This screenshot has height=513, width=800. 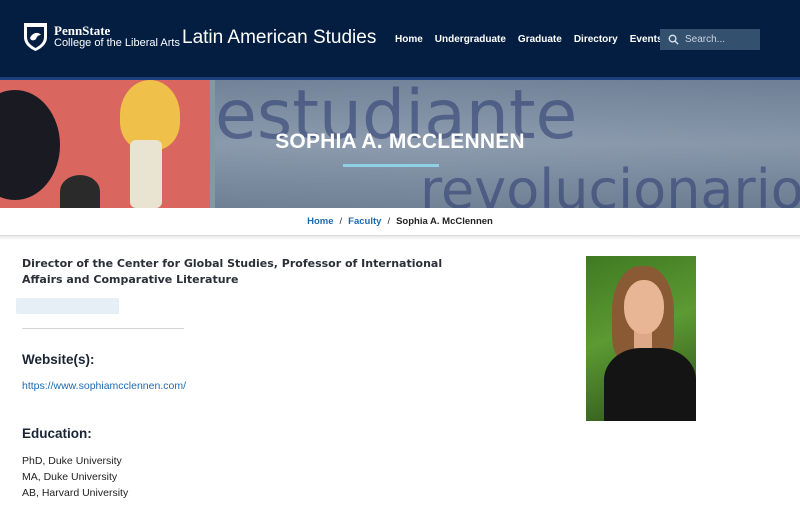 What do you see at coordinates (117, 42) in the screenshot?
I see `logo-line2: College of the Liberal Arts` at bounding box center [117, 42].